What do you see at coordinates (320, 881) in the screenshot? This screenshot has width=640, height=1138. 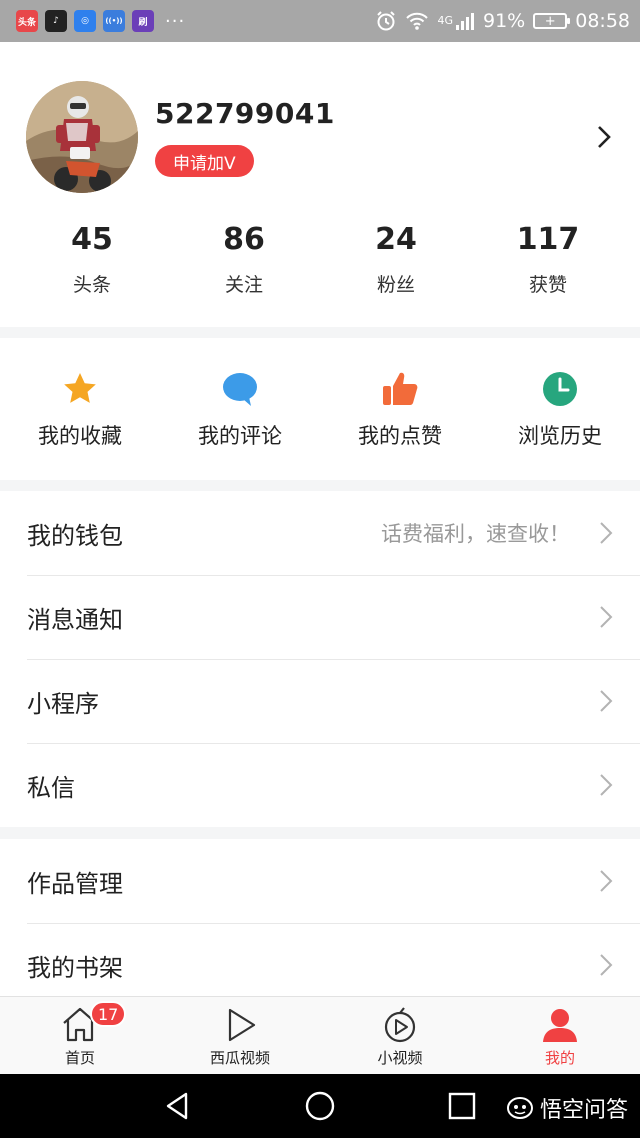 I see `menu-item-works-management: 作品管理` at bounding box center [320, 881].